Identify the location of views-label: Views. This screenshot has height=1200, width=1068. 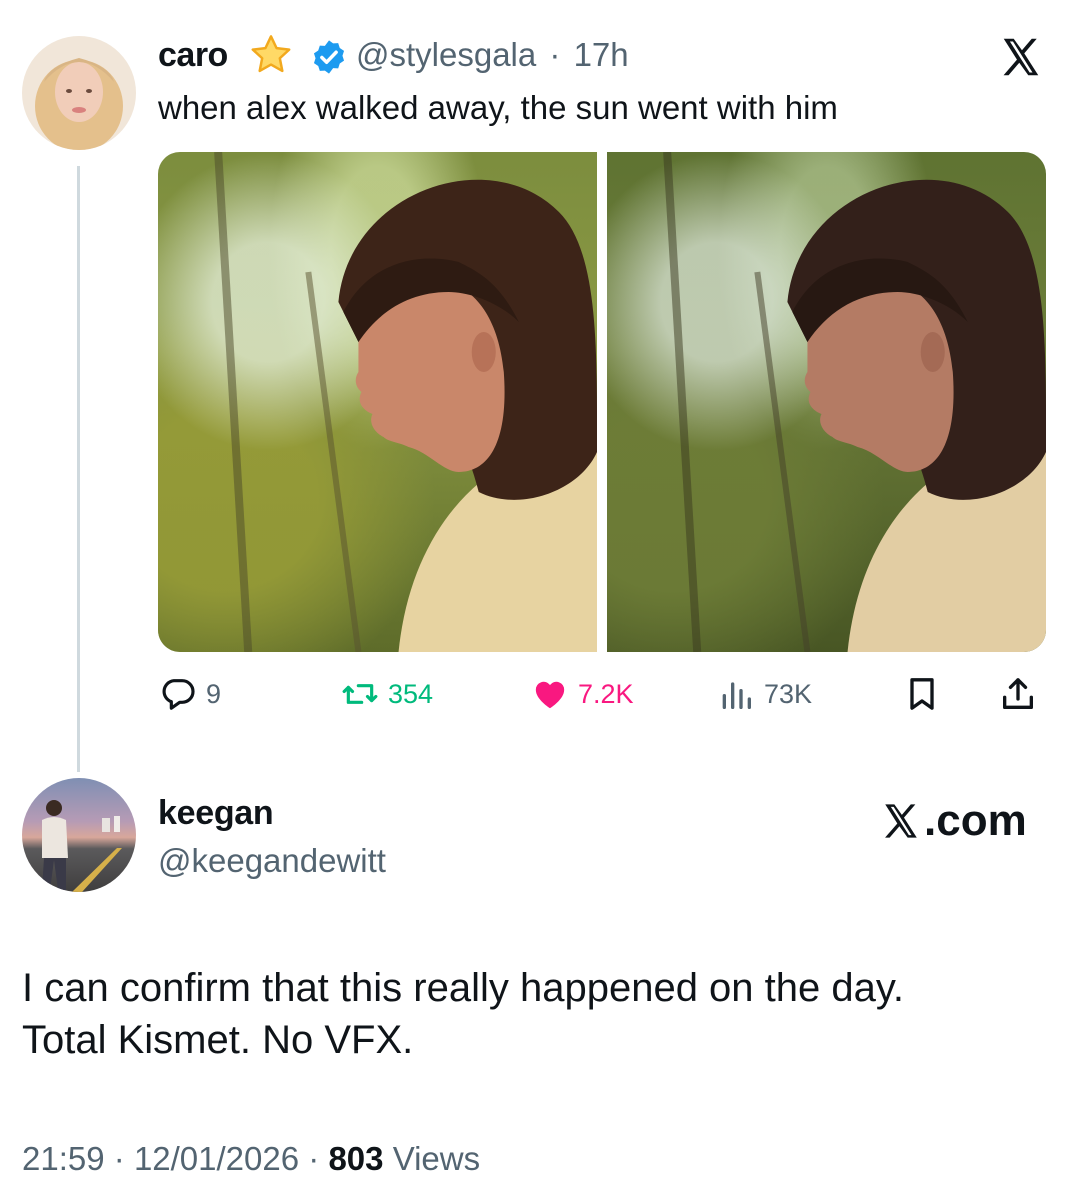
(436, 1158).